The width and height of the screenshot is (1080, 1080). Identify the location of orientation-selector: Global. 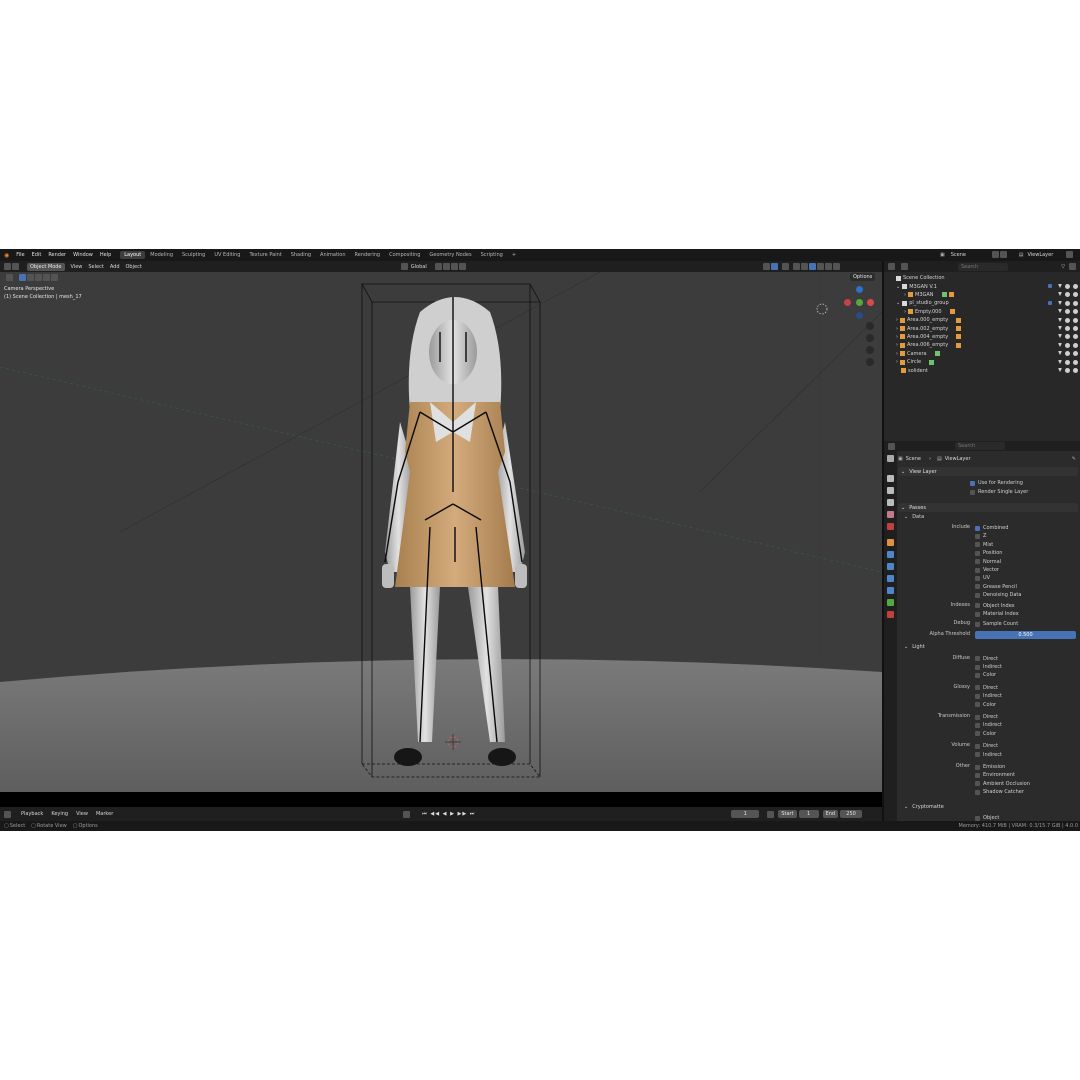
(419, 267).